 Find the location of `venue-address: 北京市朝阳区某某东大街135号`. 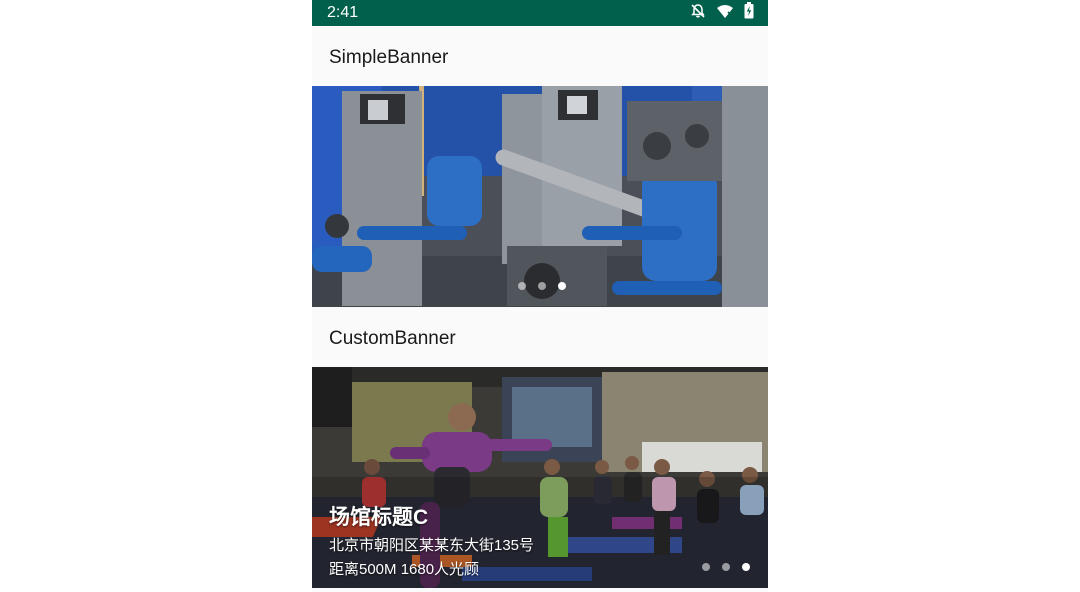

venue-address: 北京市朝阳区某某东大街135号 is located at coordinates (432, 545).